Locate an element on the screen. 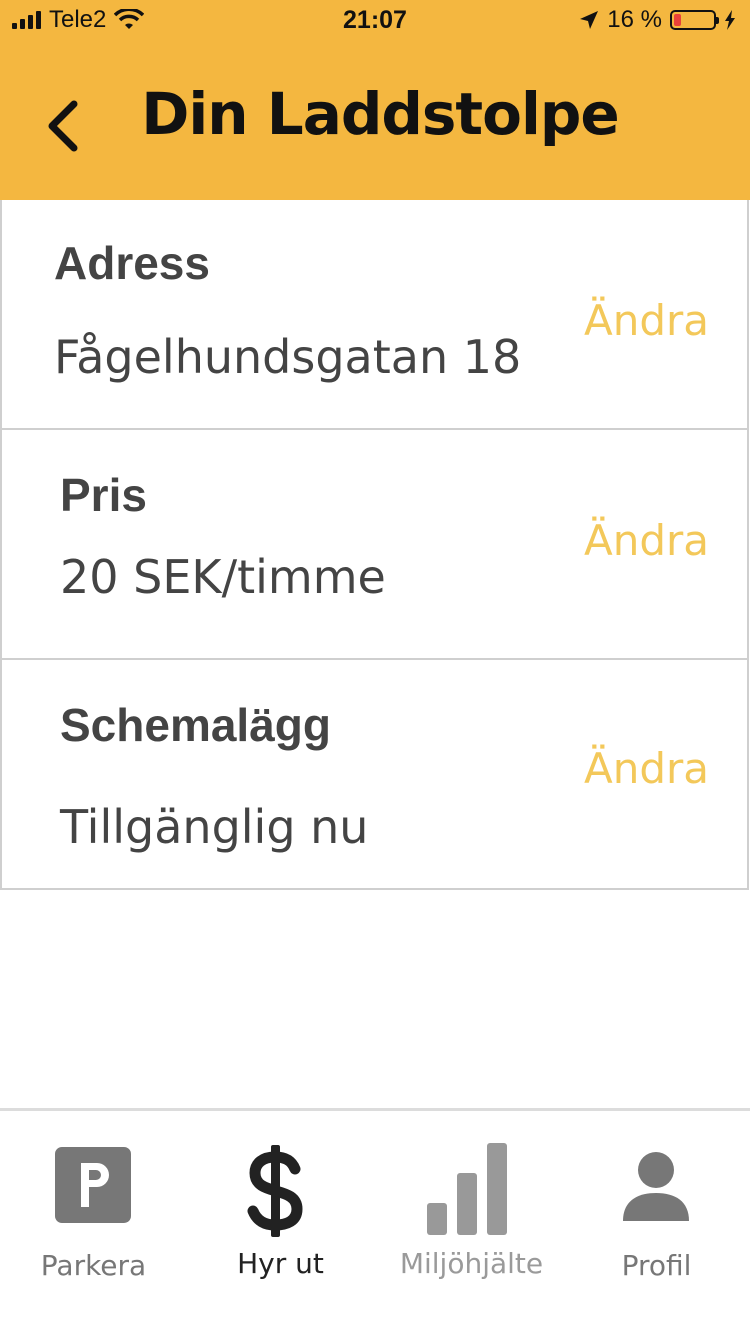 This screenshot has height=1337, width=750. tab-profil: Profil is located at coordinates (656, 1224).